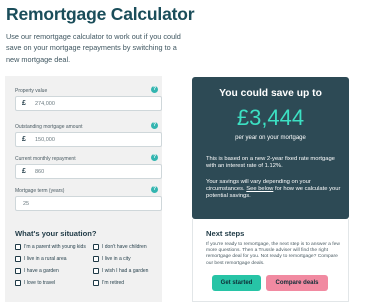  Describe the element at coordinates (40, 191) in the screenshot. I see `mortgage-term-label: Mortgage term (years)` at that location.